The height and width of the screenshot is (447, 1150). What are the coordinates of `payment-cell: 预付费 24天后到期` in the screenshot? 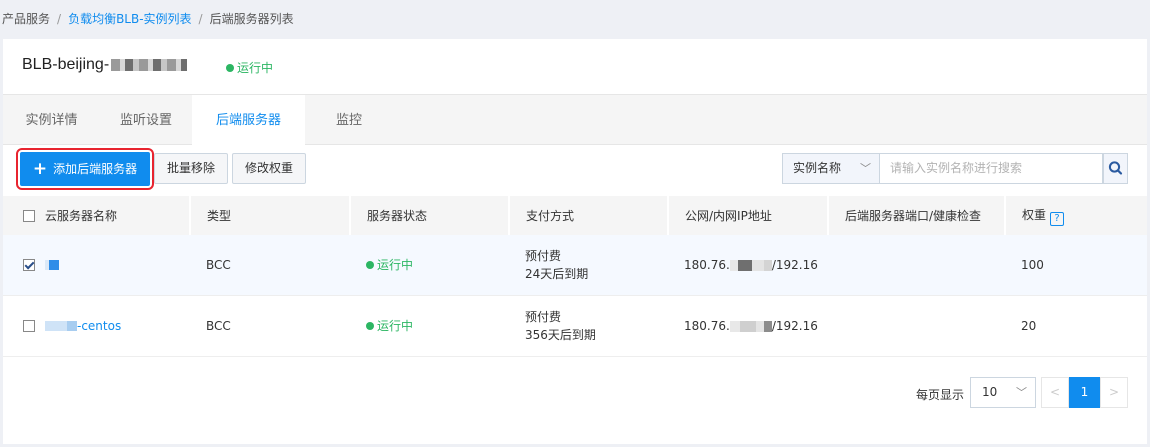 It's located at (588, 265).